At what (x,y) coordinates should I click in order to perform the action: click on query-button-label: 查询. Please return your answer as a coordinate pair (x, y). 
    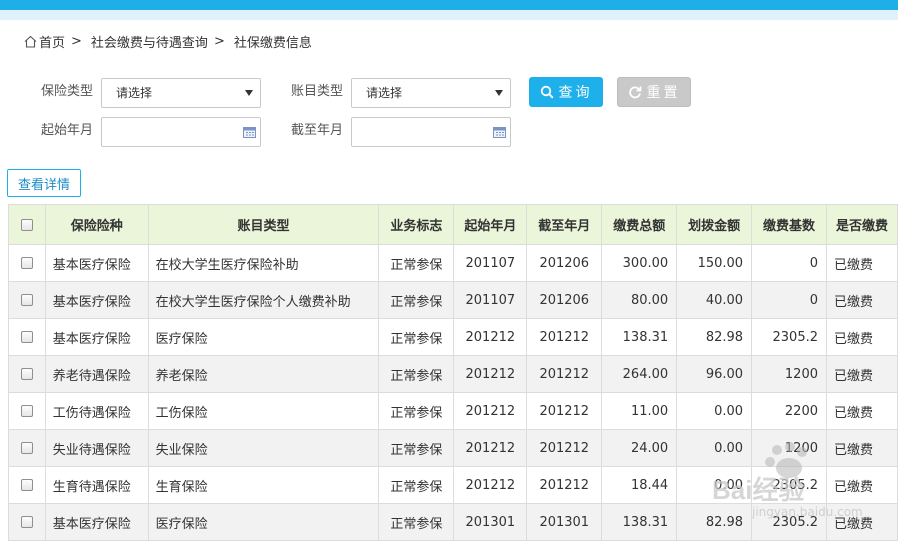
    Looking at the image, I should click on (575, 93).